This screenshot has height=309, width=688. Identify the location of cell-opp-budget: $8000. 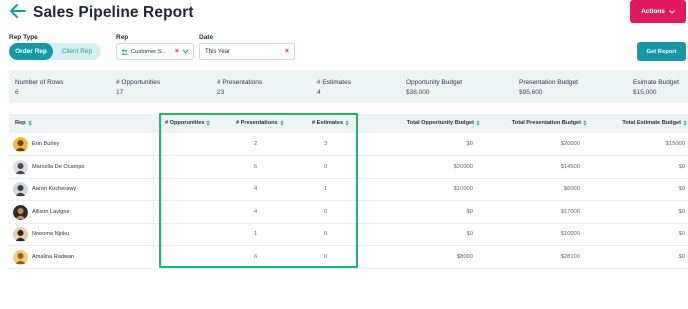
(464, 256).